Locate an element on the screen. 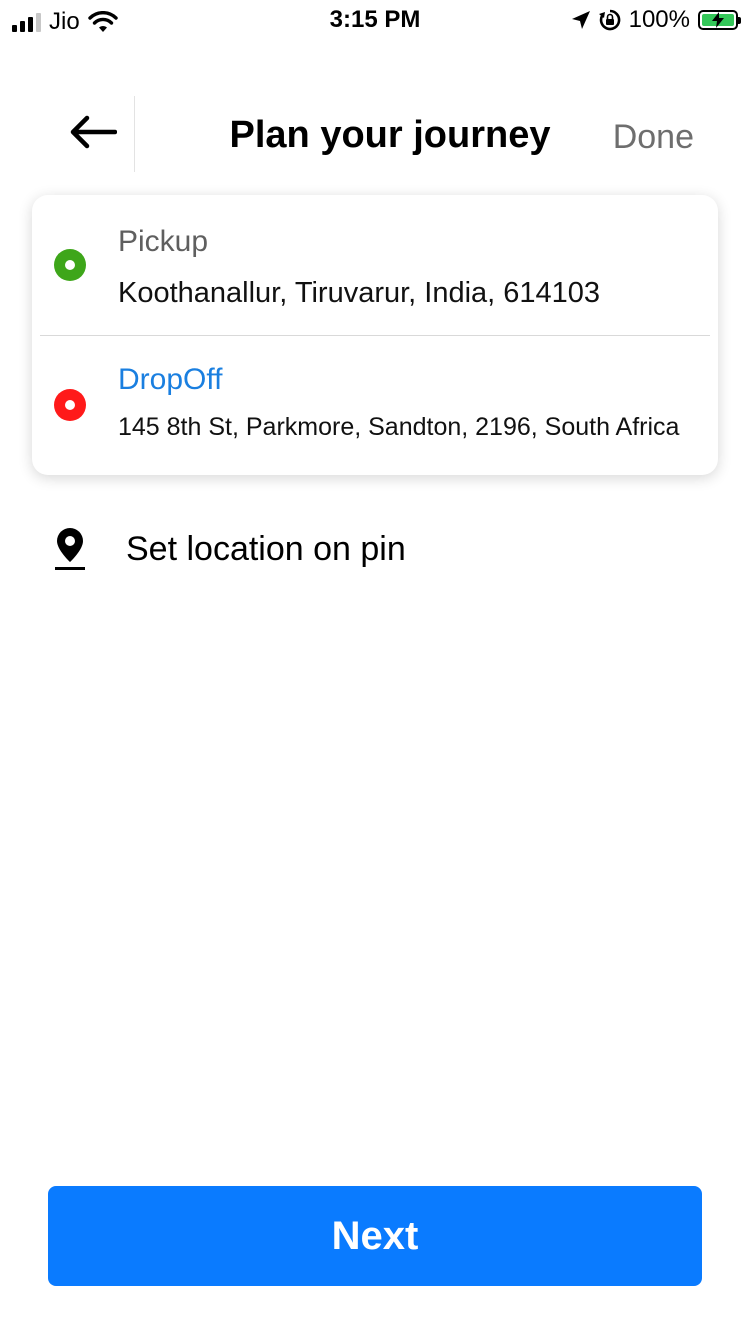  pickup-label: Pickup is located at coordinates (163, 241).